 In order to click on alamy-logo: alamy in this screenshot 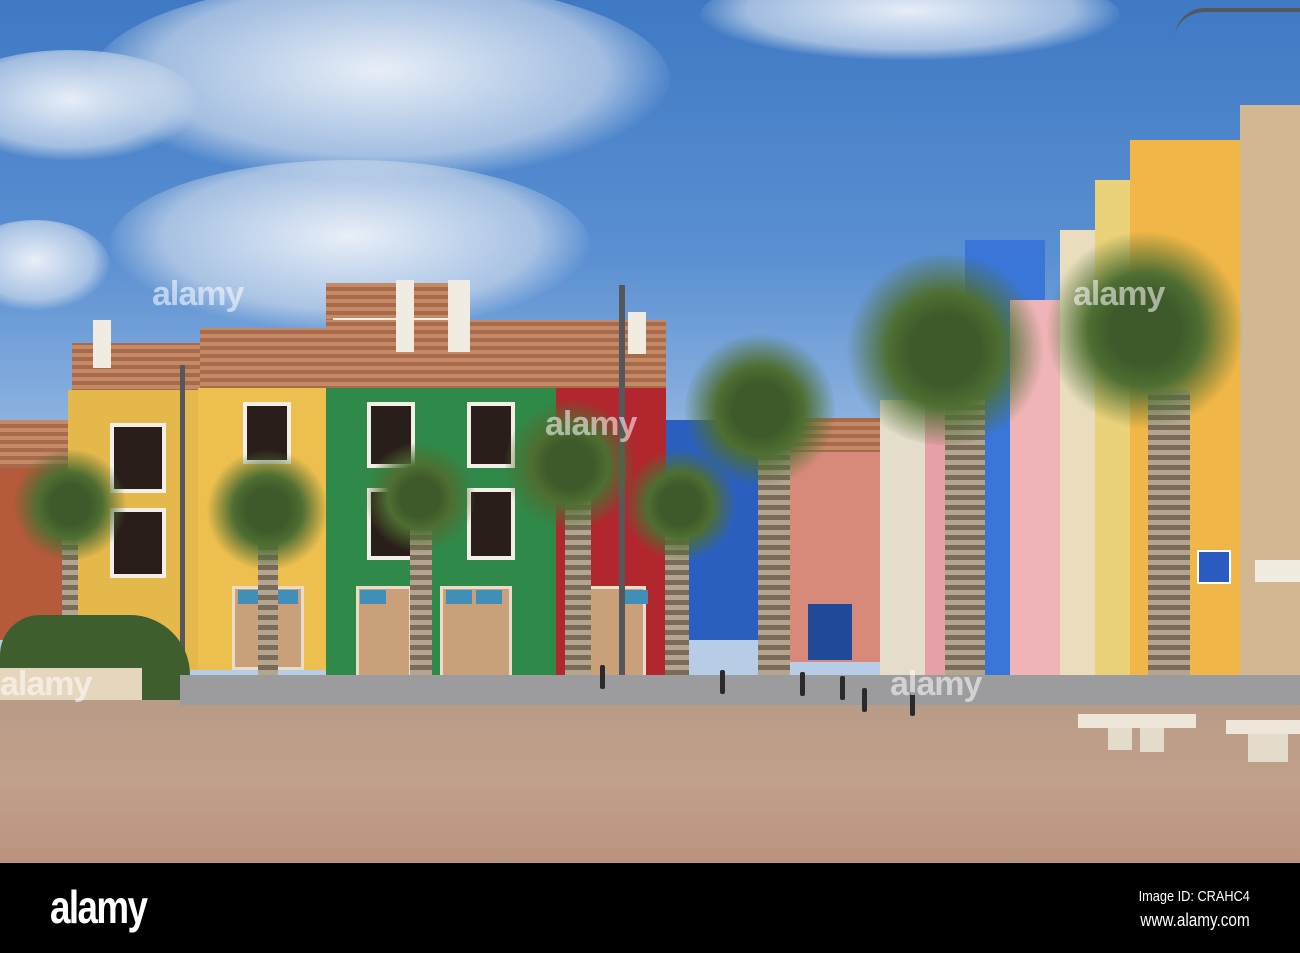, I will do `click(99, 907)`.